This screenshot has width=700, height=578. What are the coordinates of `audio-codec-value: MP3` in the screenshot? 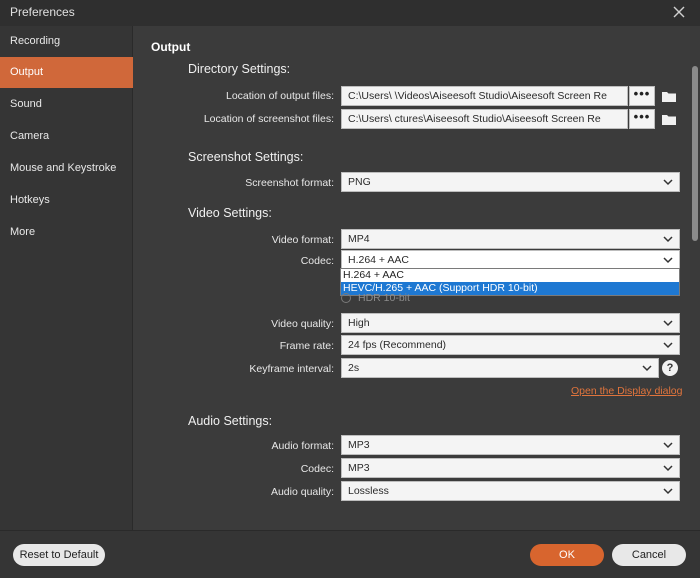 It's located at (359, 468).